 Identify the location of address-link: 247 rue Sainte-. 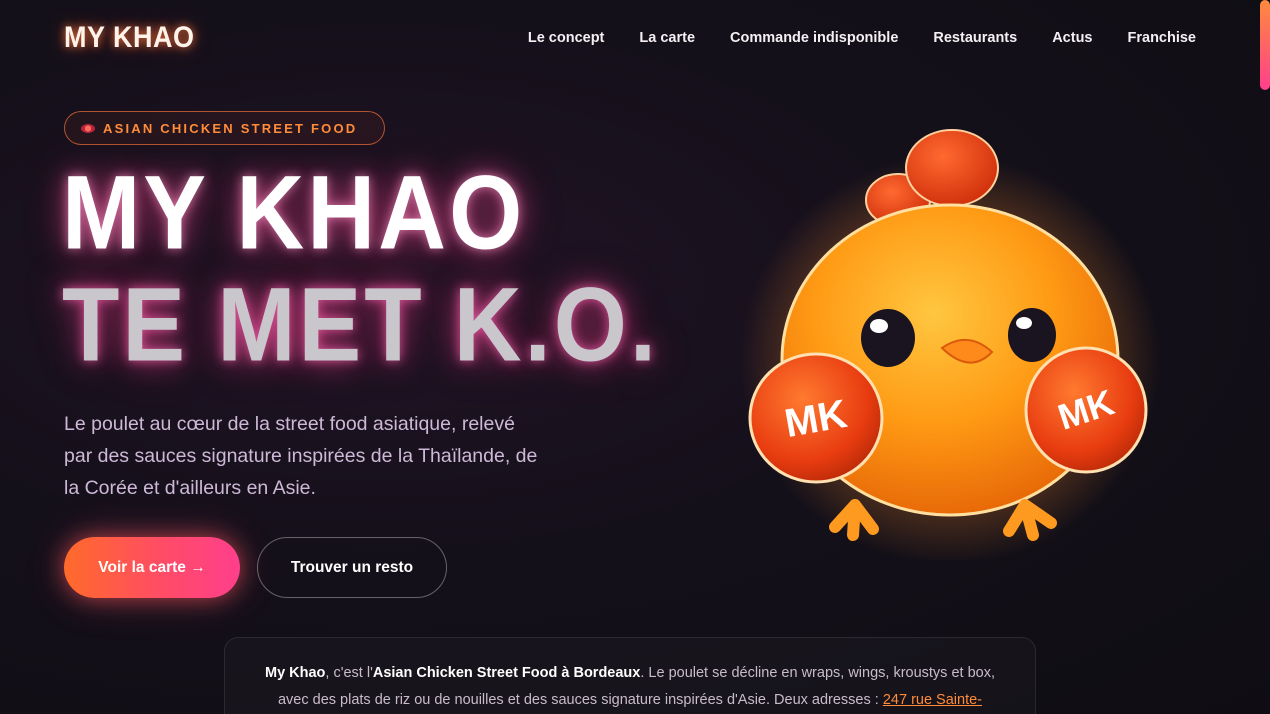
(932, 700).